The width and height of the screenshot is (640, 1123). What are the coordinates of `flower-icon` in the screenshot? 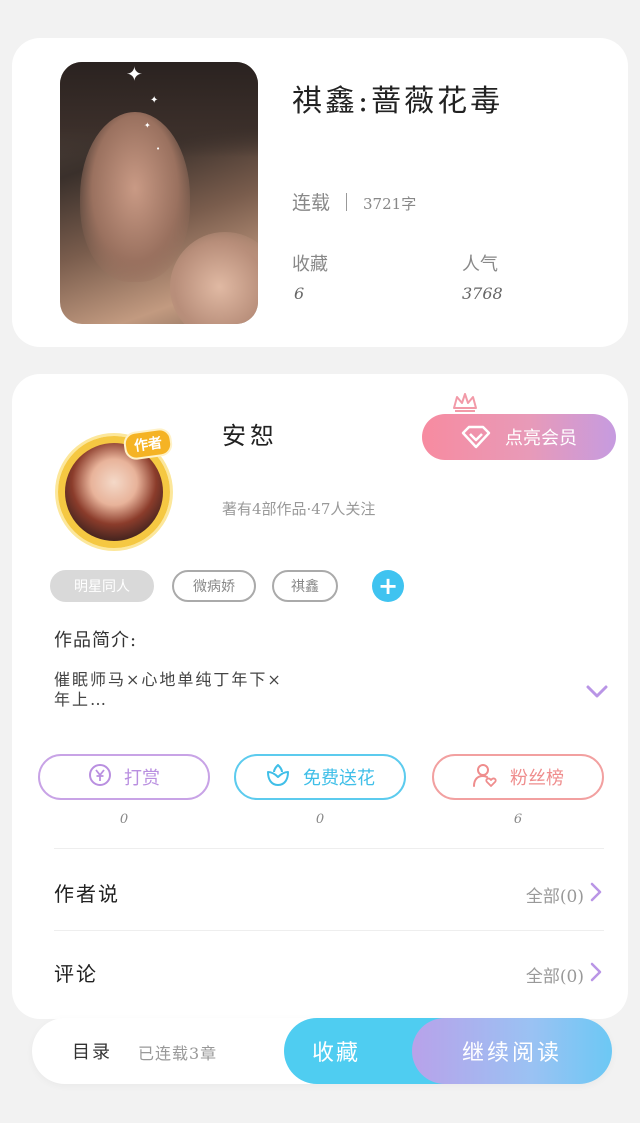 It's located at (278, 777).